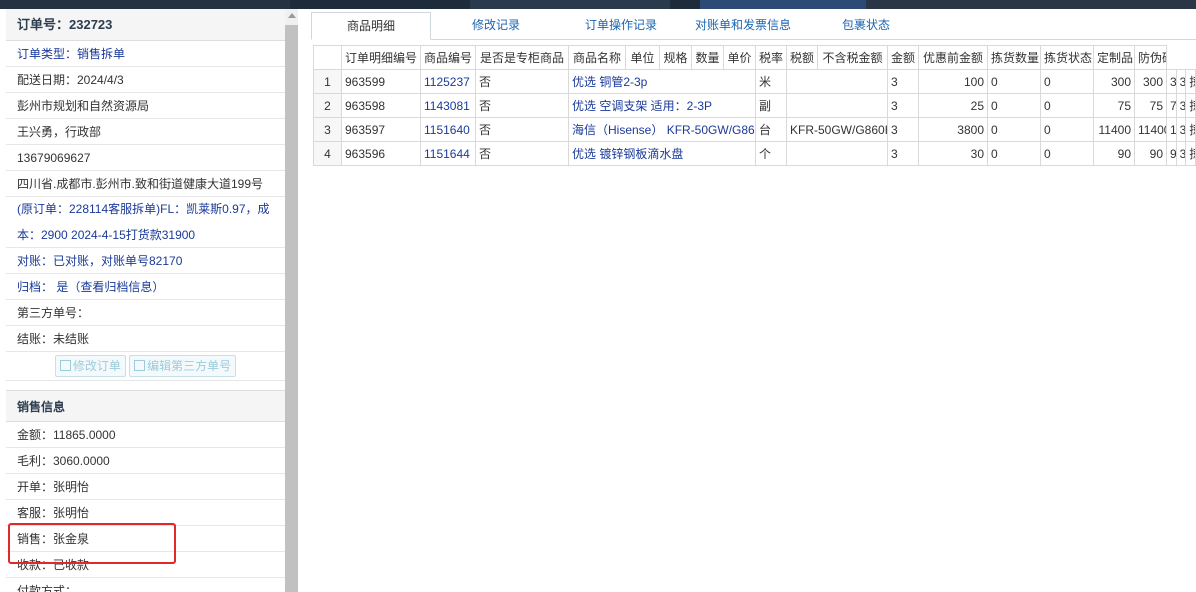 This screenshot has height=592, width=1196. I want to click on column-header: 定制品, so click(1114, 57).